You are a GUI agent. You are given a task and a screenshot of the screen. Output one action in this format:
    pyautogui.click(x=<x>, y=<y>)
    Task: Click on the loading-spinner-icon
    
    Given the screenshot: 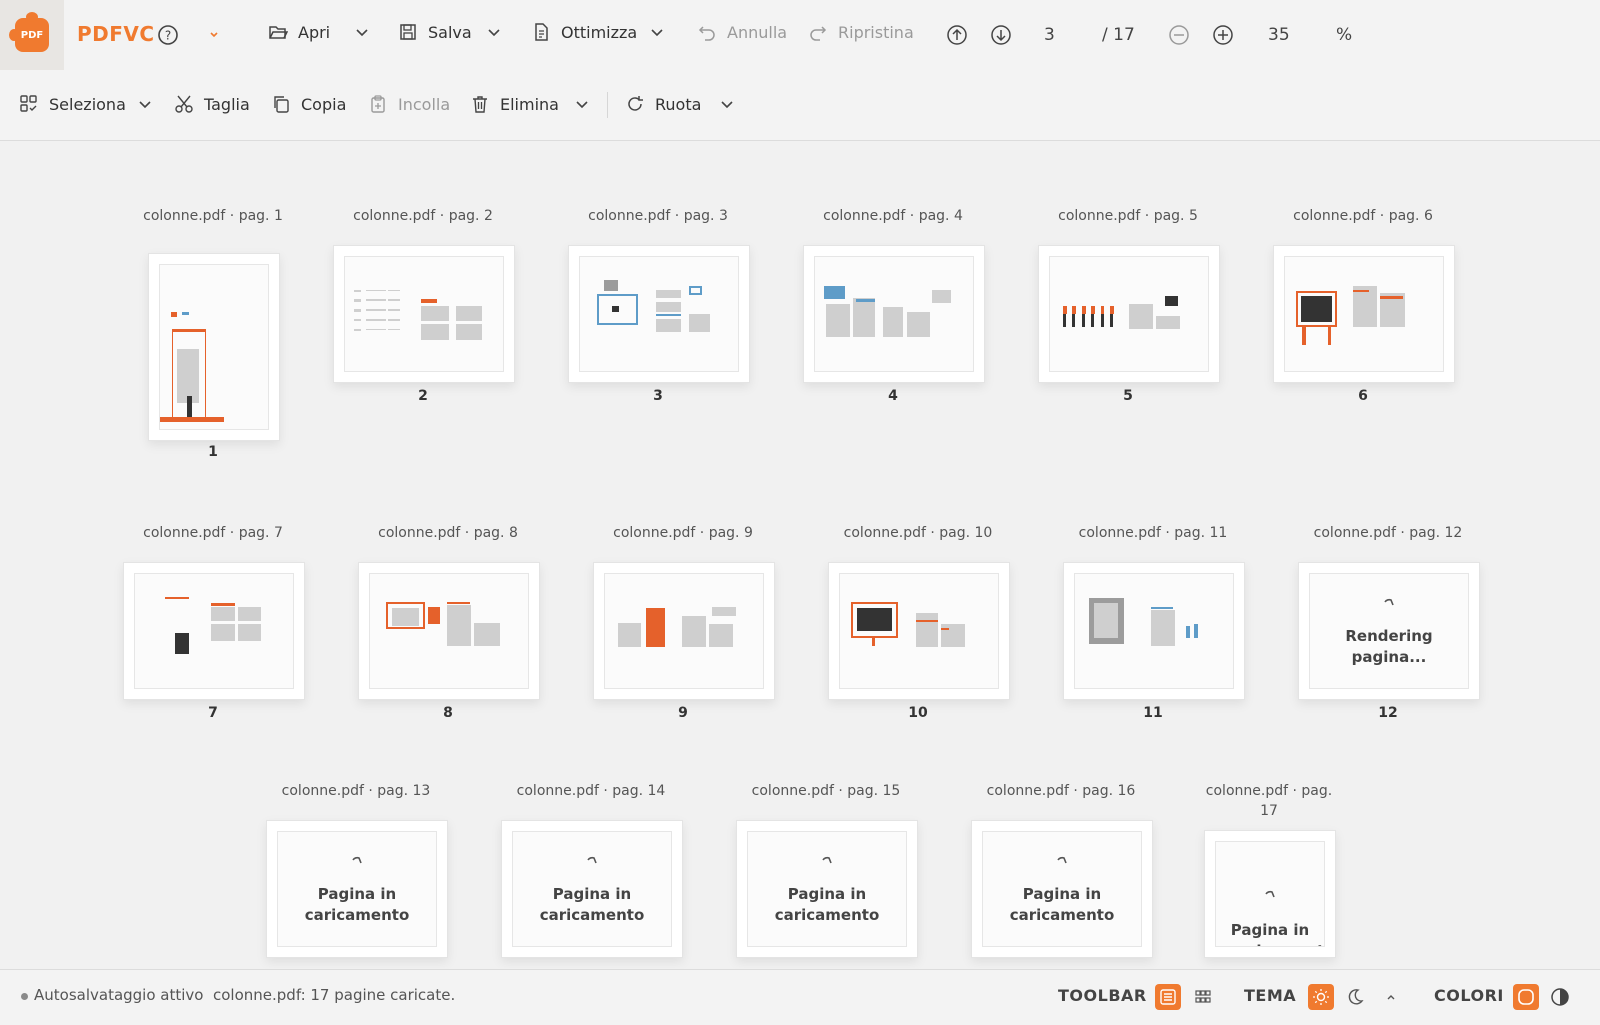 What is the action you would take?
    pyautogui.click(x=827, y=860)
    